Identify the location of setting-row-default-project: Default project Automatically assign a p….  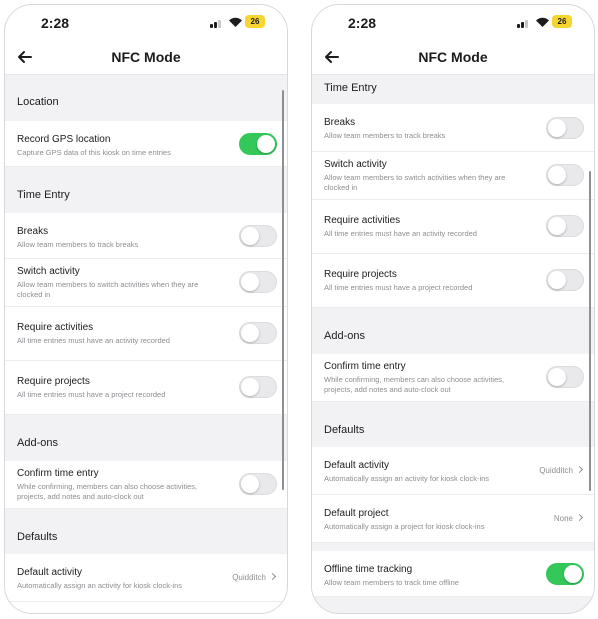
(453, 519).